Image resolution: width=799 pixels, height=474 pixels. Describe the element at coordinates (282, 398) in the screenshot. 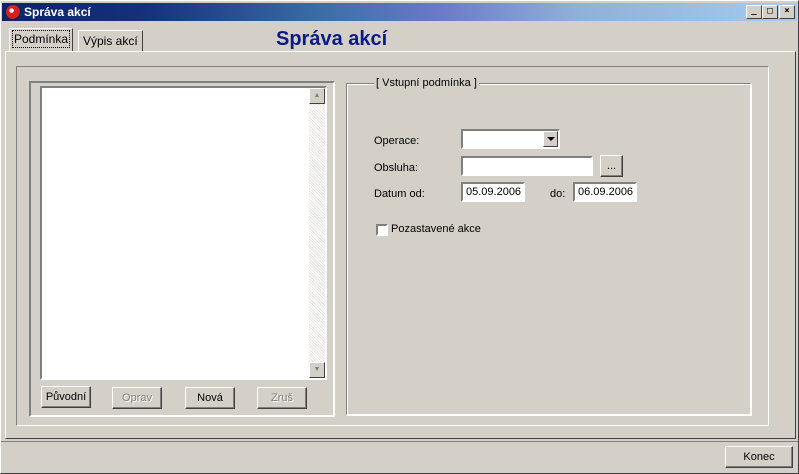

I see `zrus-button: Zruš` at that location.